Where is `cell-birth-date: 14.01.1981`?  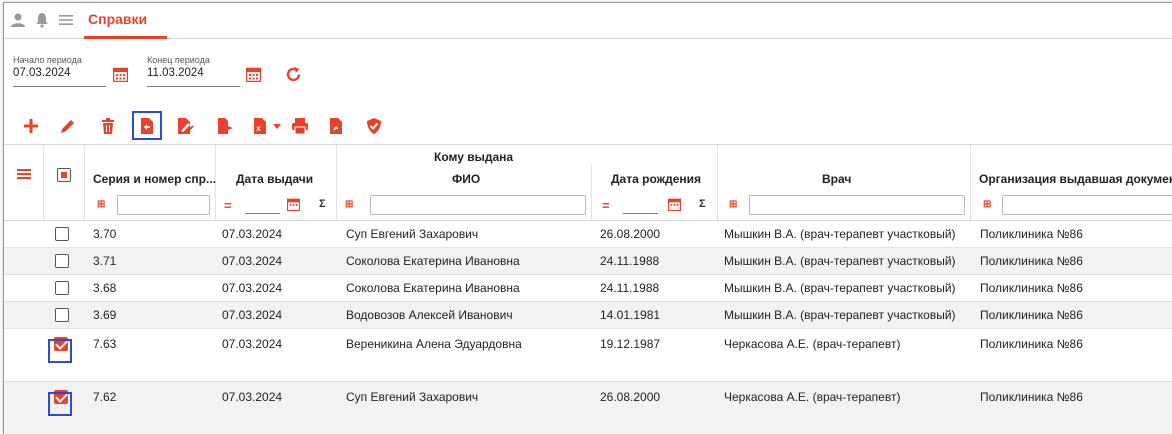 cell-birth-date: 14.01.1981 is located at coordinates (630, 315).